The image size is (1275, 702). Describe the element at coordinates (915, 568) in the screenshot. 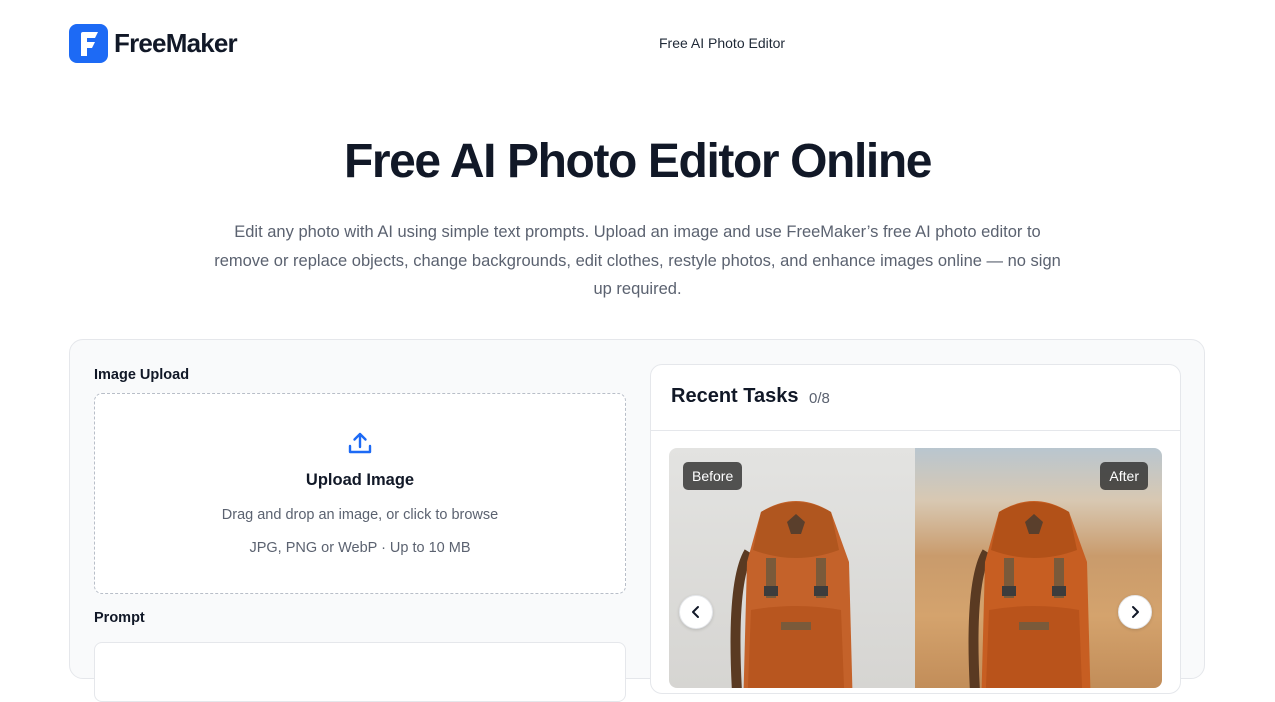

I see `before-after-comparison: Before After` at that location.